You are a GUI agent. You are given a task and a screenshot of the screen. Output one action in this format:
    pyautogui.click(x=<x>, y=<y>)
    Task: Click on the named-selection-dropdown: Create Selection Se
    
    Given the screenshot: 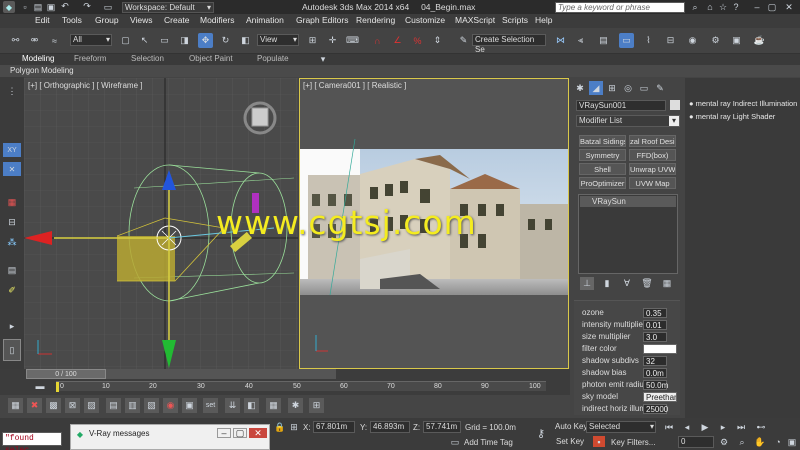 What is the action you would take?
    pyautogui.click(x=509, y=44)
    